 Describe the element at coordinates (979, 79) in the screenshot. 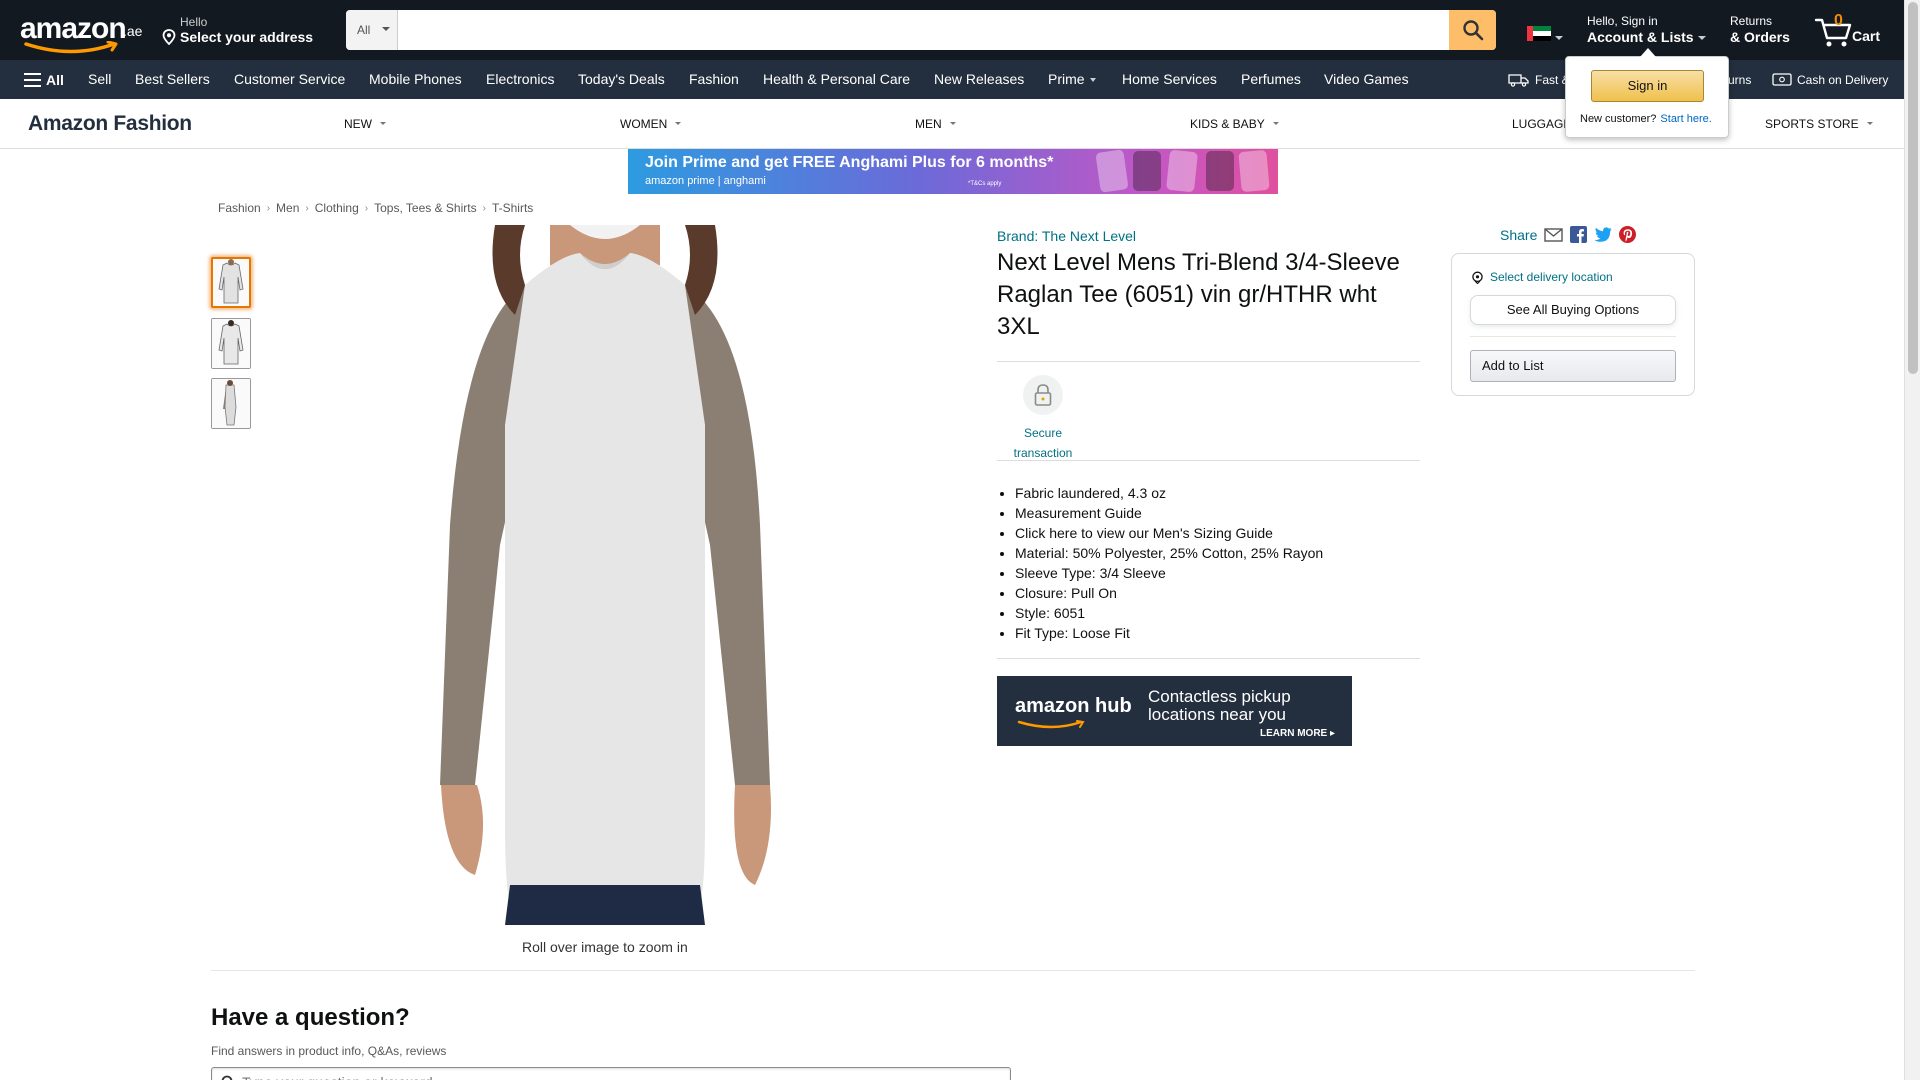

I see `subnav-item-new-releases: New Releases` at that location.